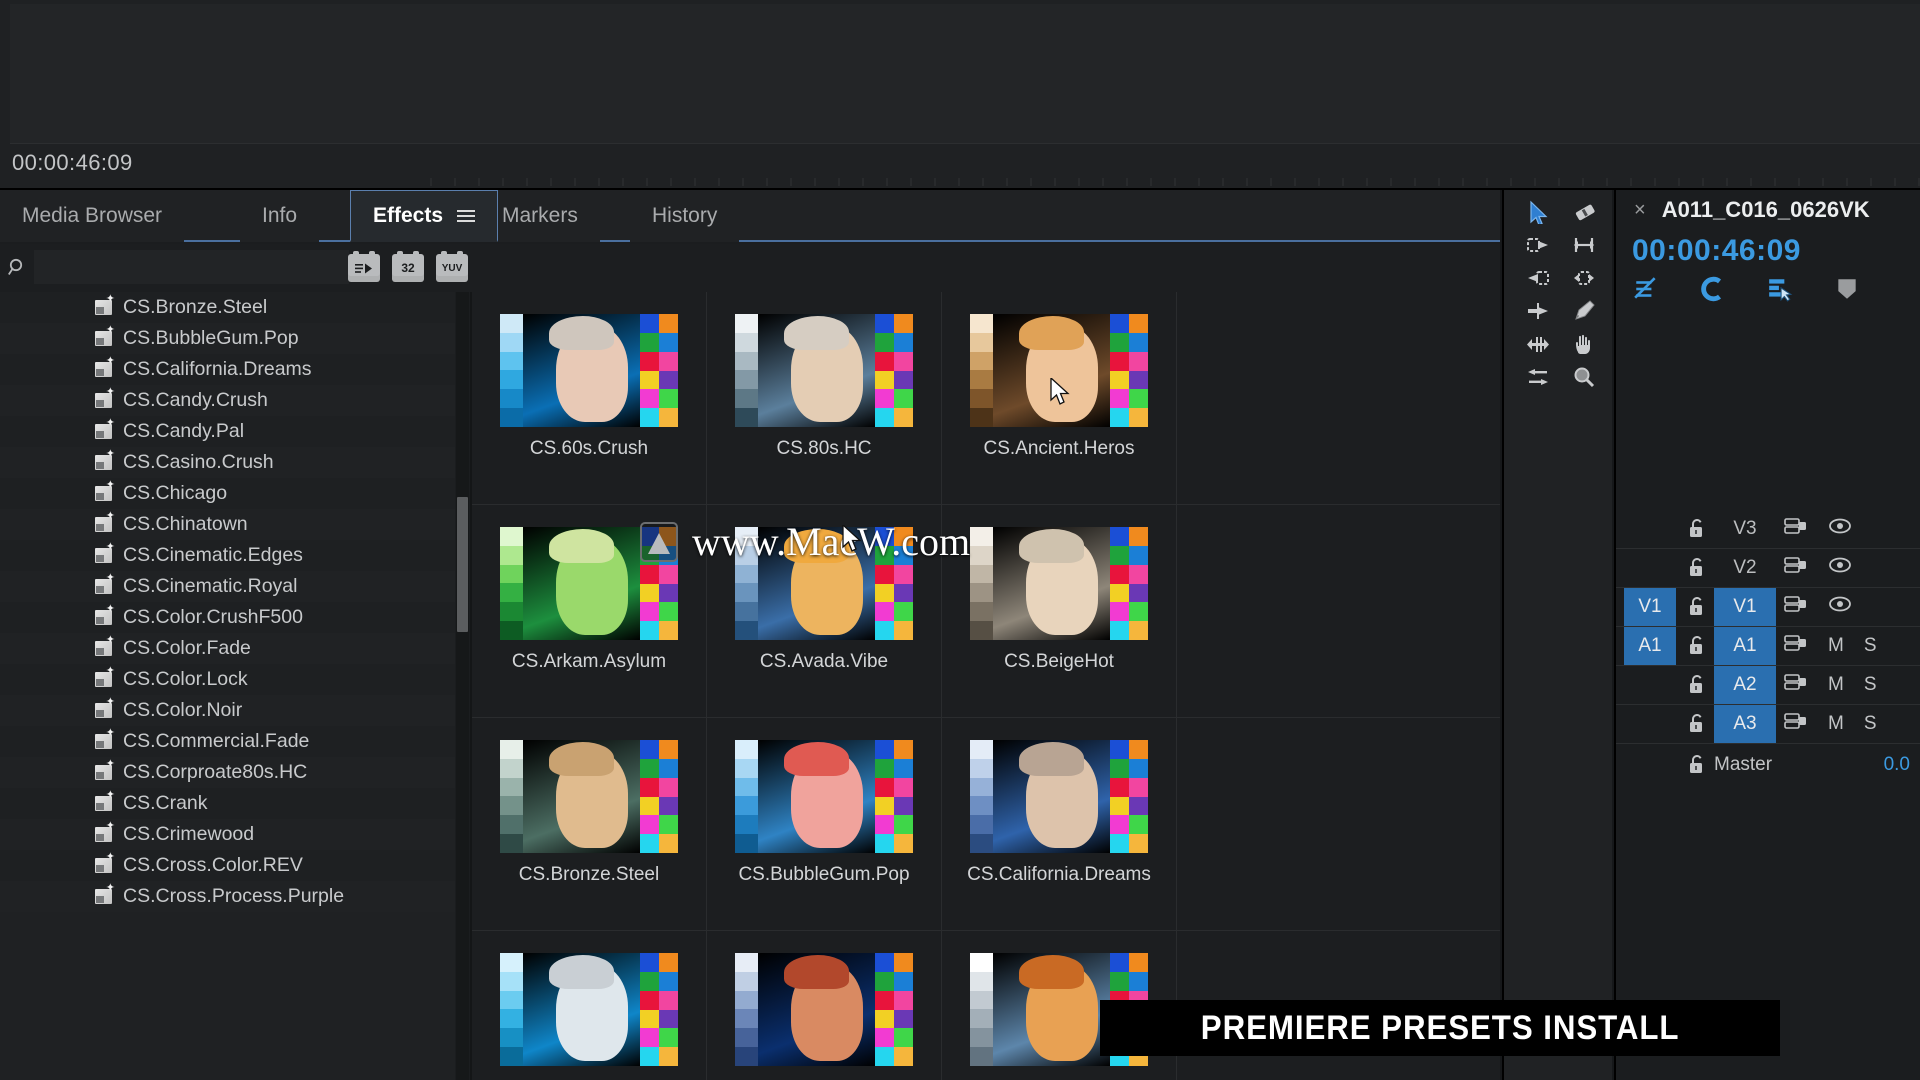 The width and height of the screenshot is (1920, 1080). What do you see at coordinates (227, 369) in the screenshot?
I see `list-item: CS.California.Dreams` at bounding box center [227, 369].